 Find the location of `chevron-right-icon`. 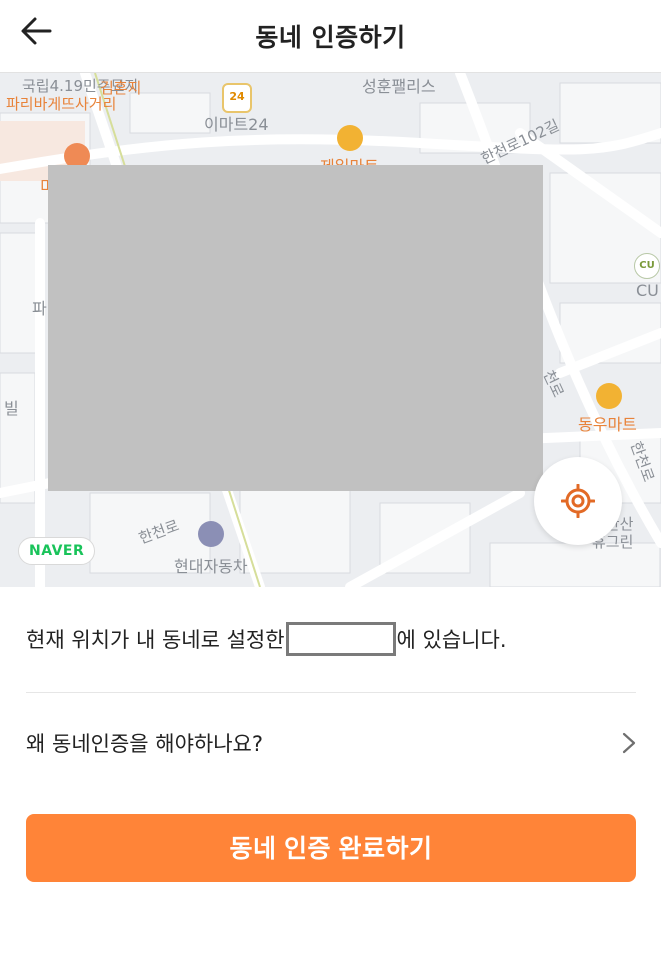

chevron-right-icon is located at coordinates (629, 743).